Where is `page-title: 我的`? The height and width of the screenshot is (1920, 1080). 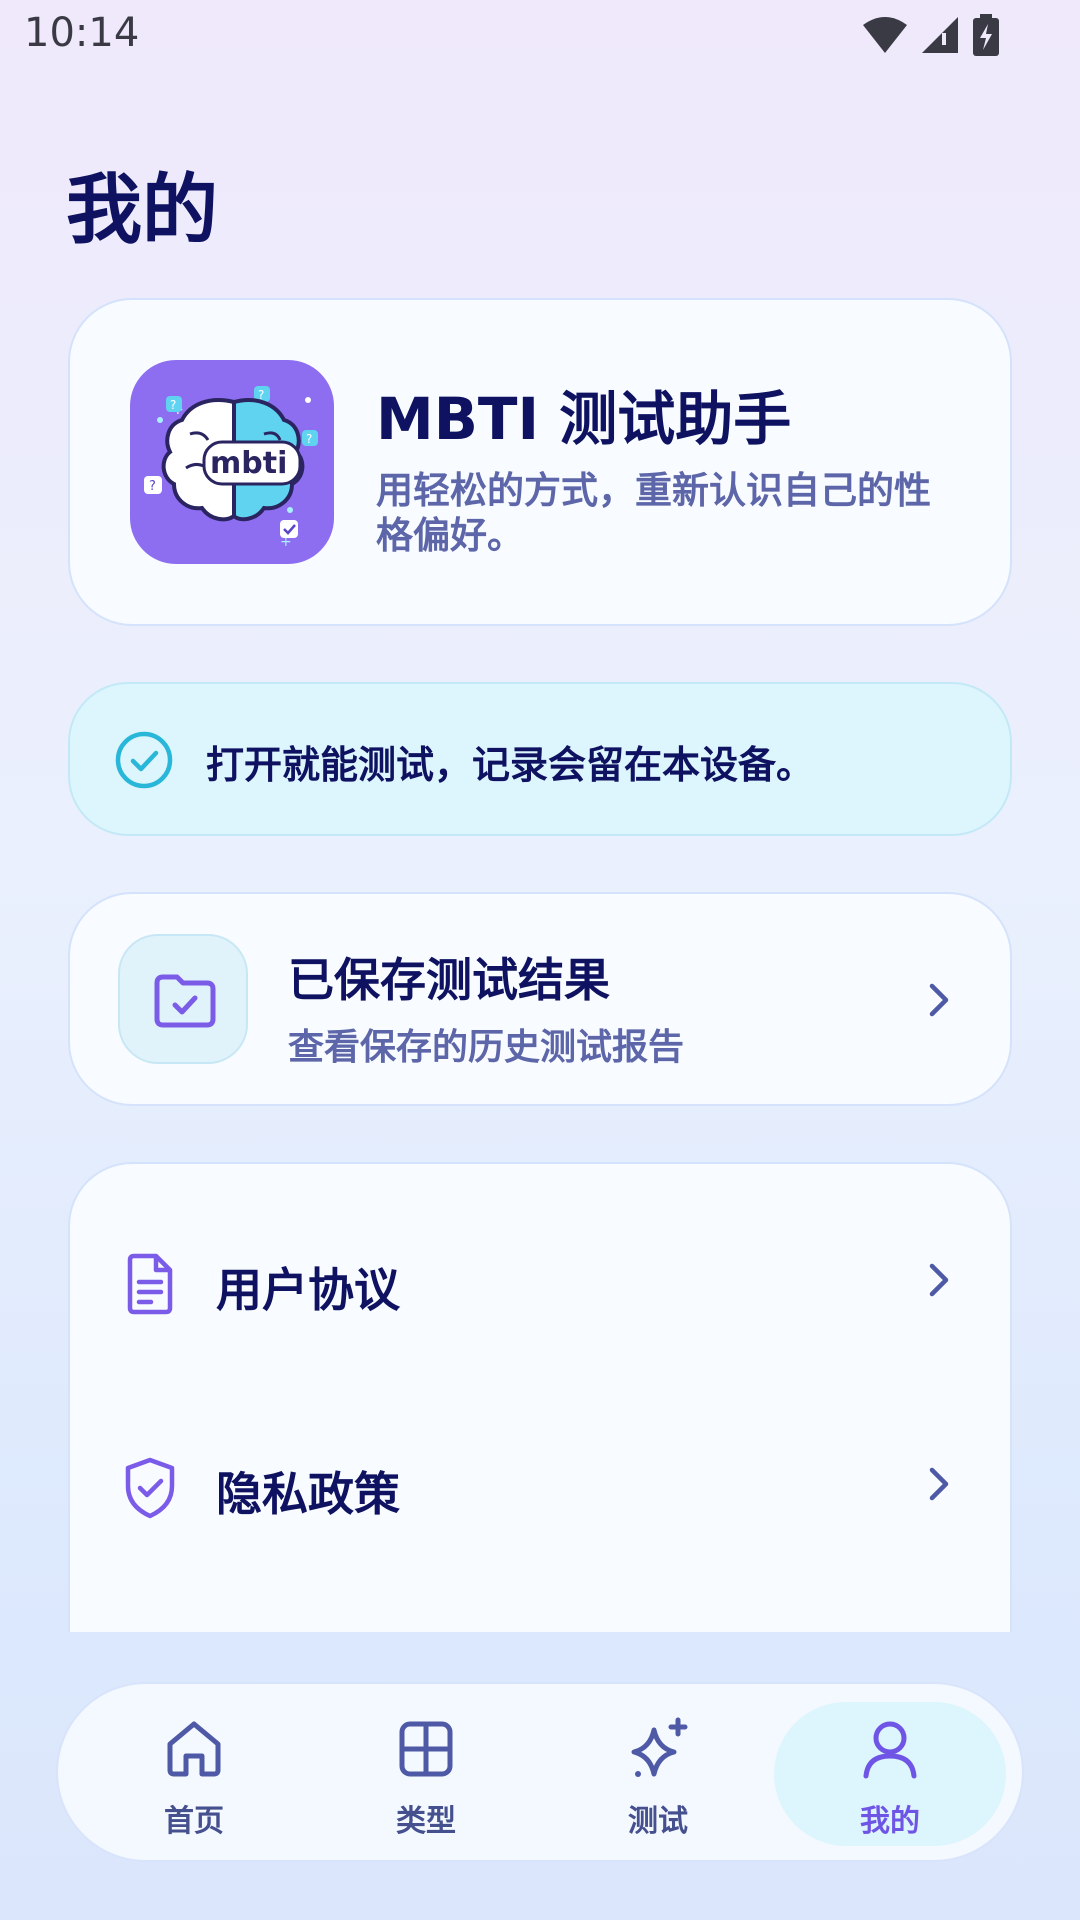
page-title: 我的 is located at coordinates (142, 209).